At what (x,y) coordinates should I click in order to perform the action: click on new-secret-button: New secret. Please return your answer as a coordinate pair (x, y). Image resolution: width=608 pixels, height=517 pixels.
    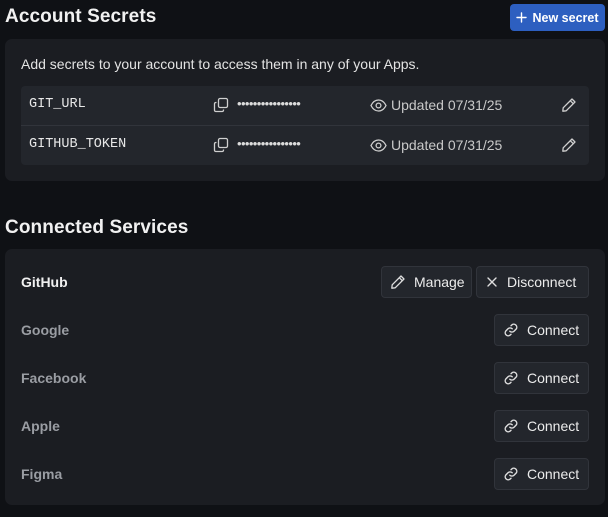
    Looking at the image, I should click on (557, 17).